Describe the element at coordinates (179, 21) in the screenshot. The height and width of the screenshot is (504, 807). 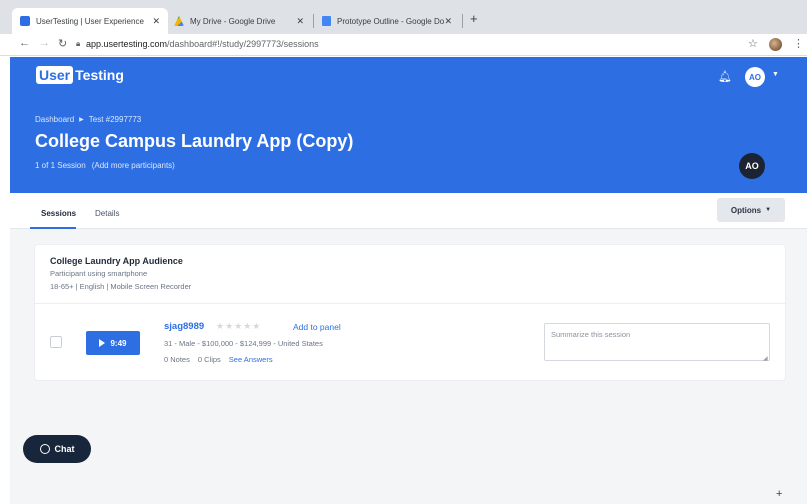
I see `google-drive-favicon-icon` at that location.